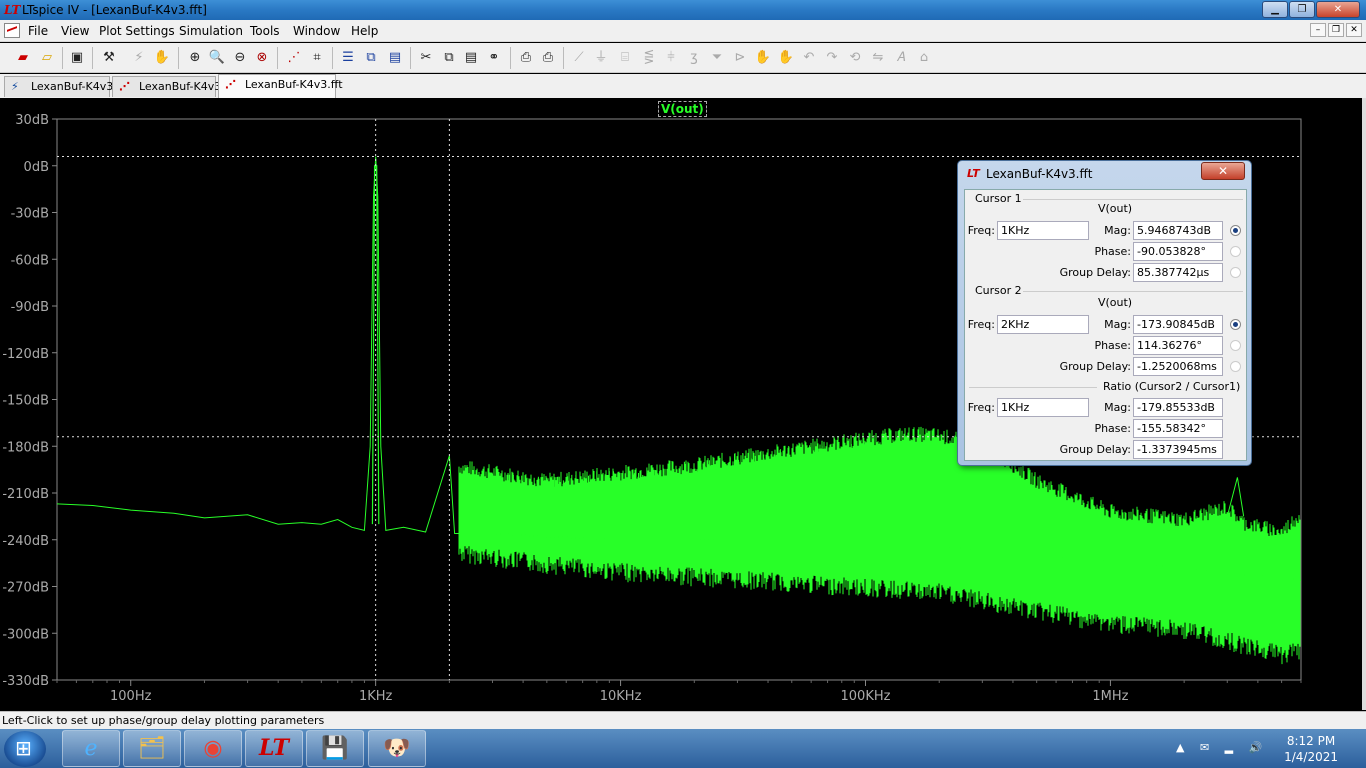  I want to click on cursor2-freq-input: 2KHz, so click(1043, 324).